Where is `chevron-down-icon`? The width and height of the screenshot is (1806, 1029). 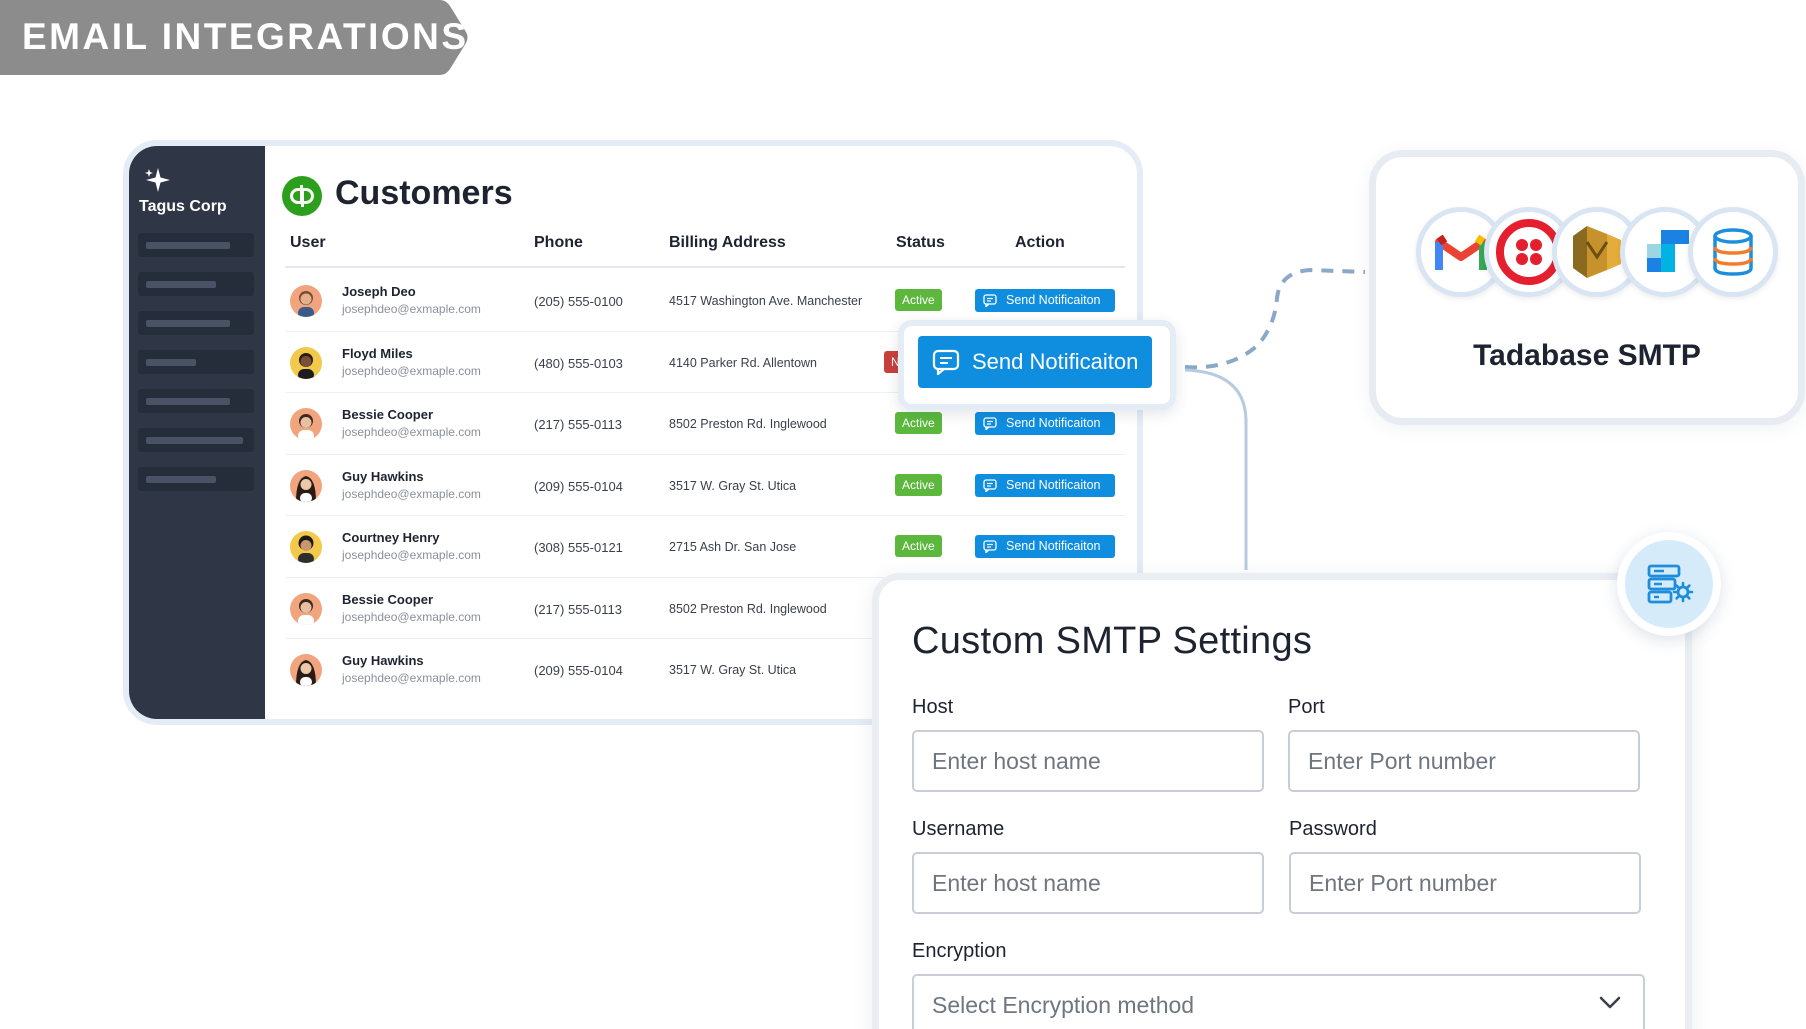 chevron-down-icon is located at coordinates (1610, 1002).